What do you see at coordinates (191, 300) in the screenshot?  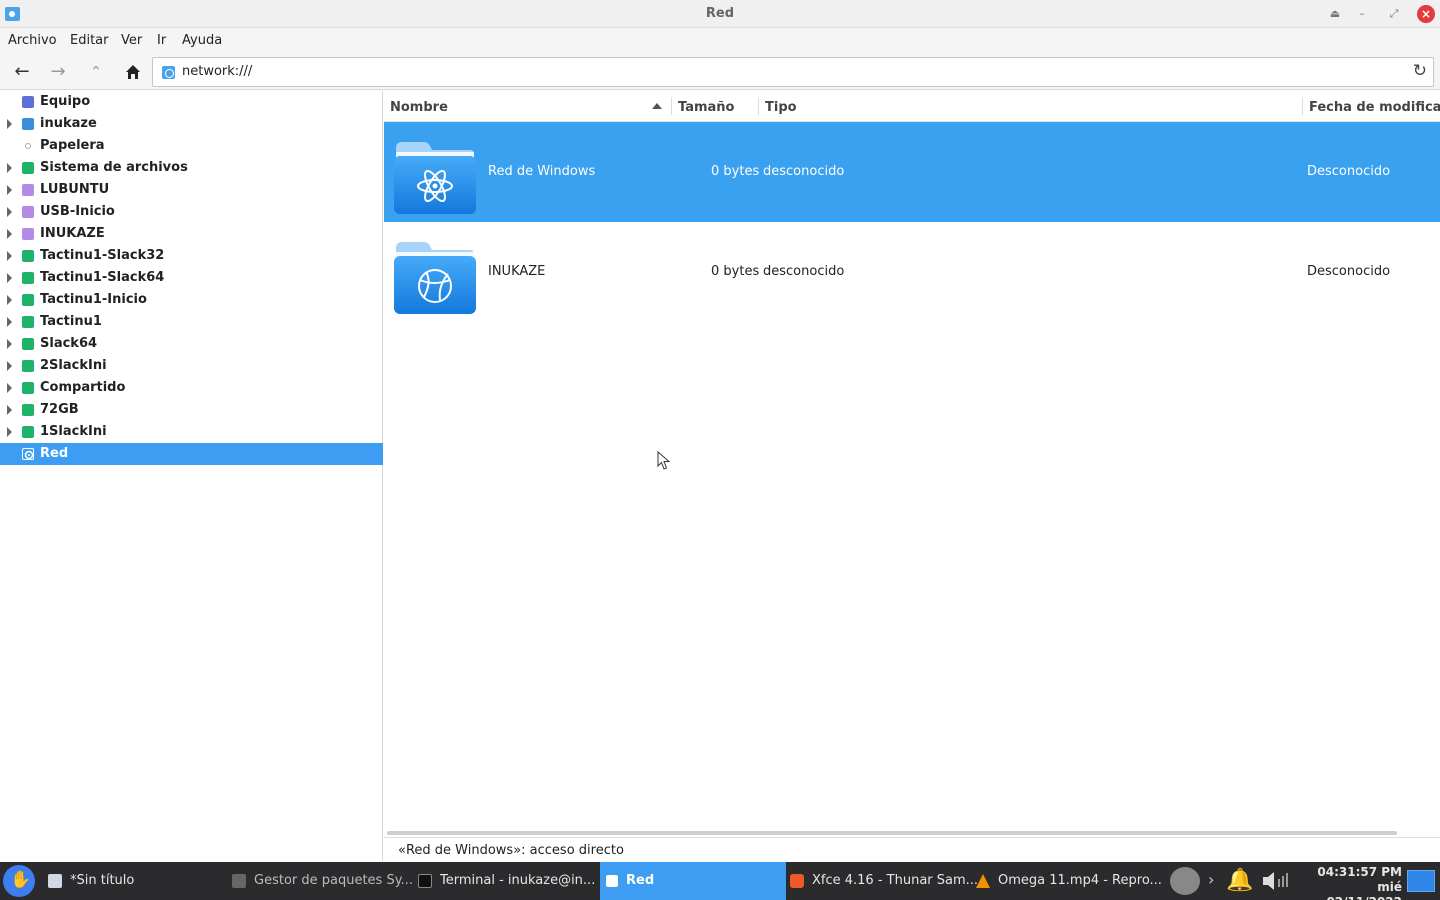 I see `sidebar-item-tactinu1-inicio: Tactinu1-Inicio` at bounding box center [191, 300].